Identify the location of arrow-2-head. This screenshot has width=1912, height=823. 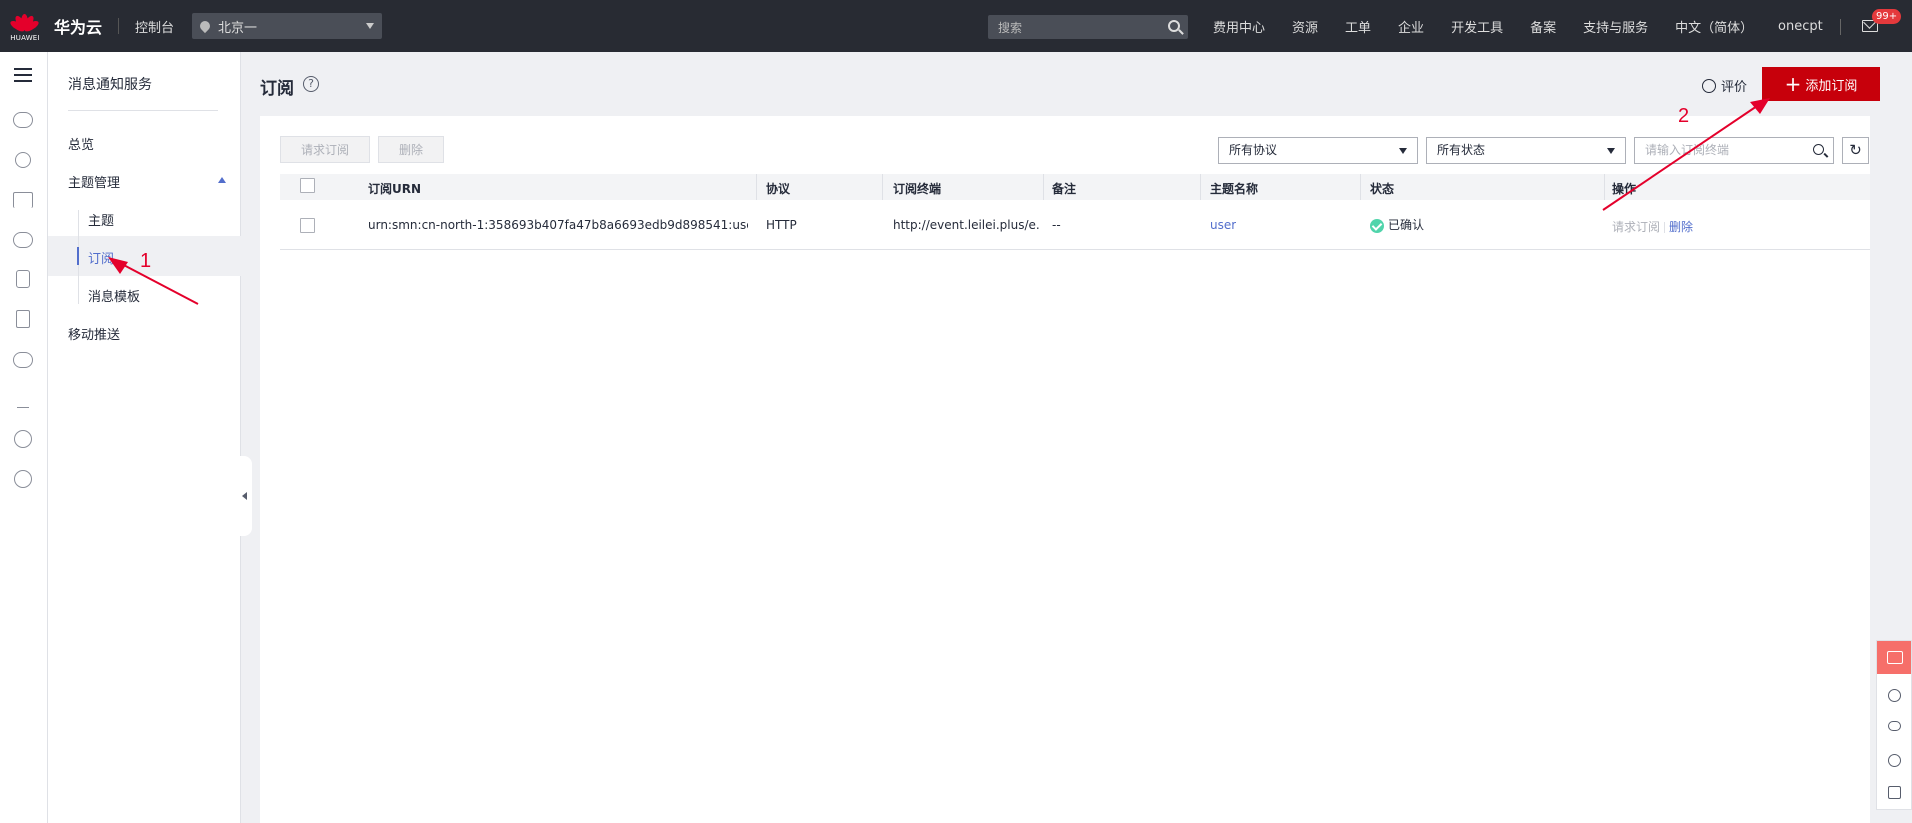
(1760, 106).